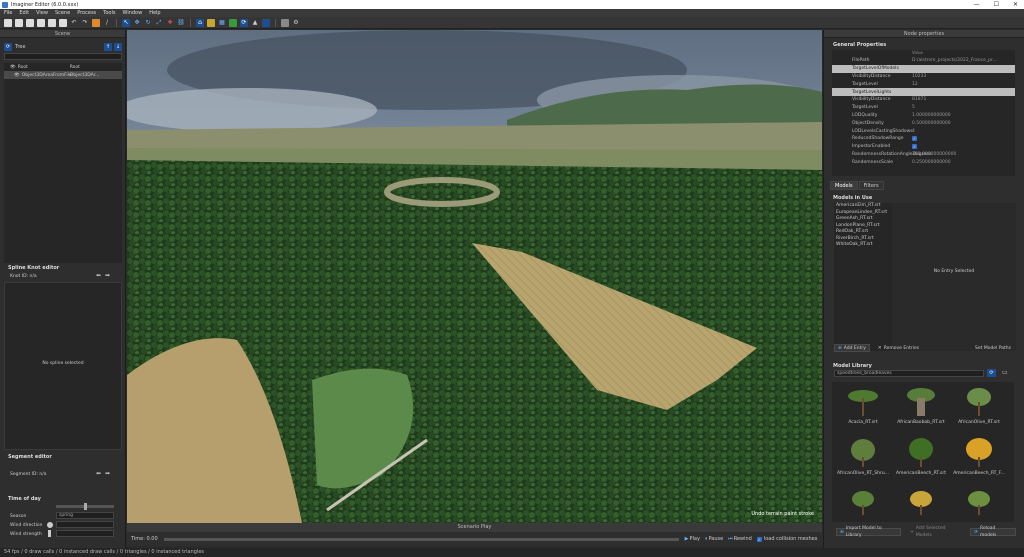 The image size is (1024, 557). What do you see at coordinates (211, 22) in the screenshot?
I see `paint-icon` at bounding box center [211, 22].